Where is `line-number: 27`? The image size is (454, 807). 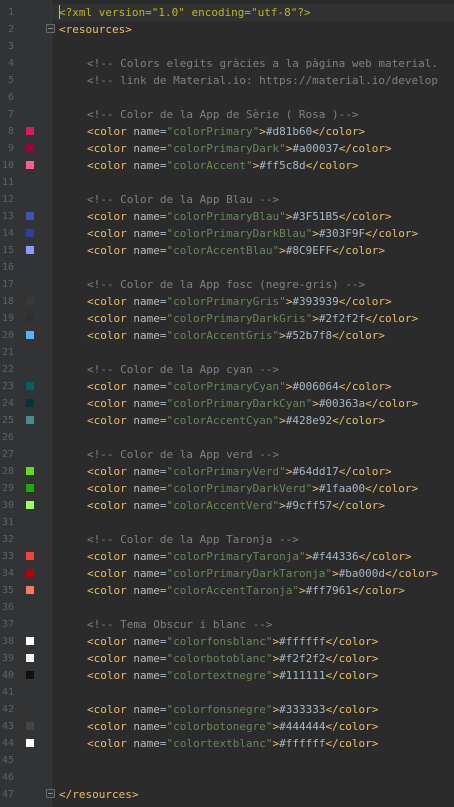 line-number: 27 is located at coordinates (7, 454).